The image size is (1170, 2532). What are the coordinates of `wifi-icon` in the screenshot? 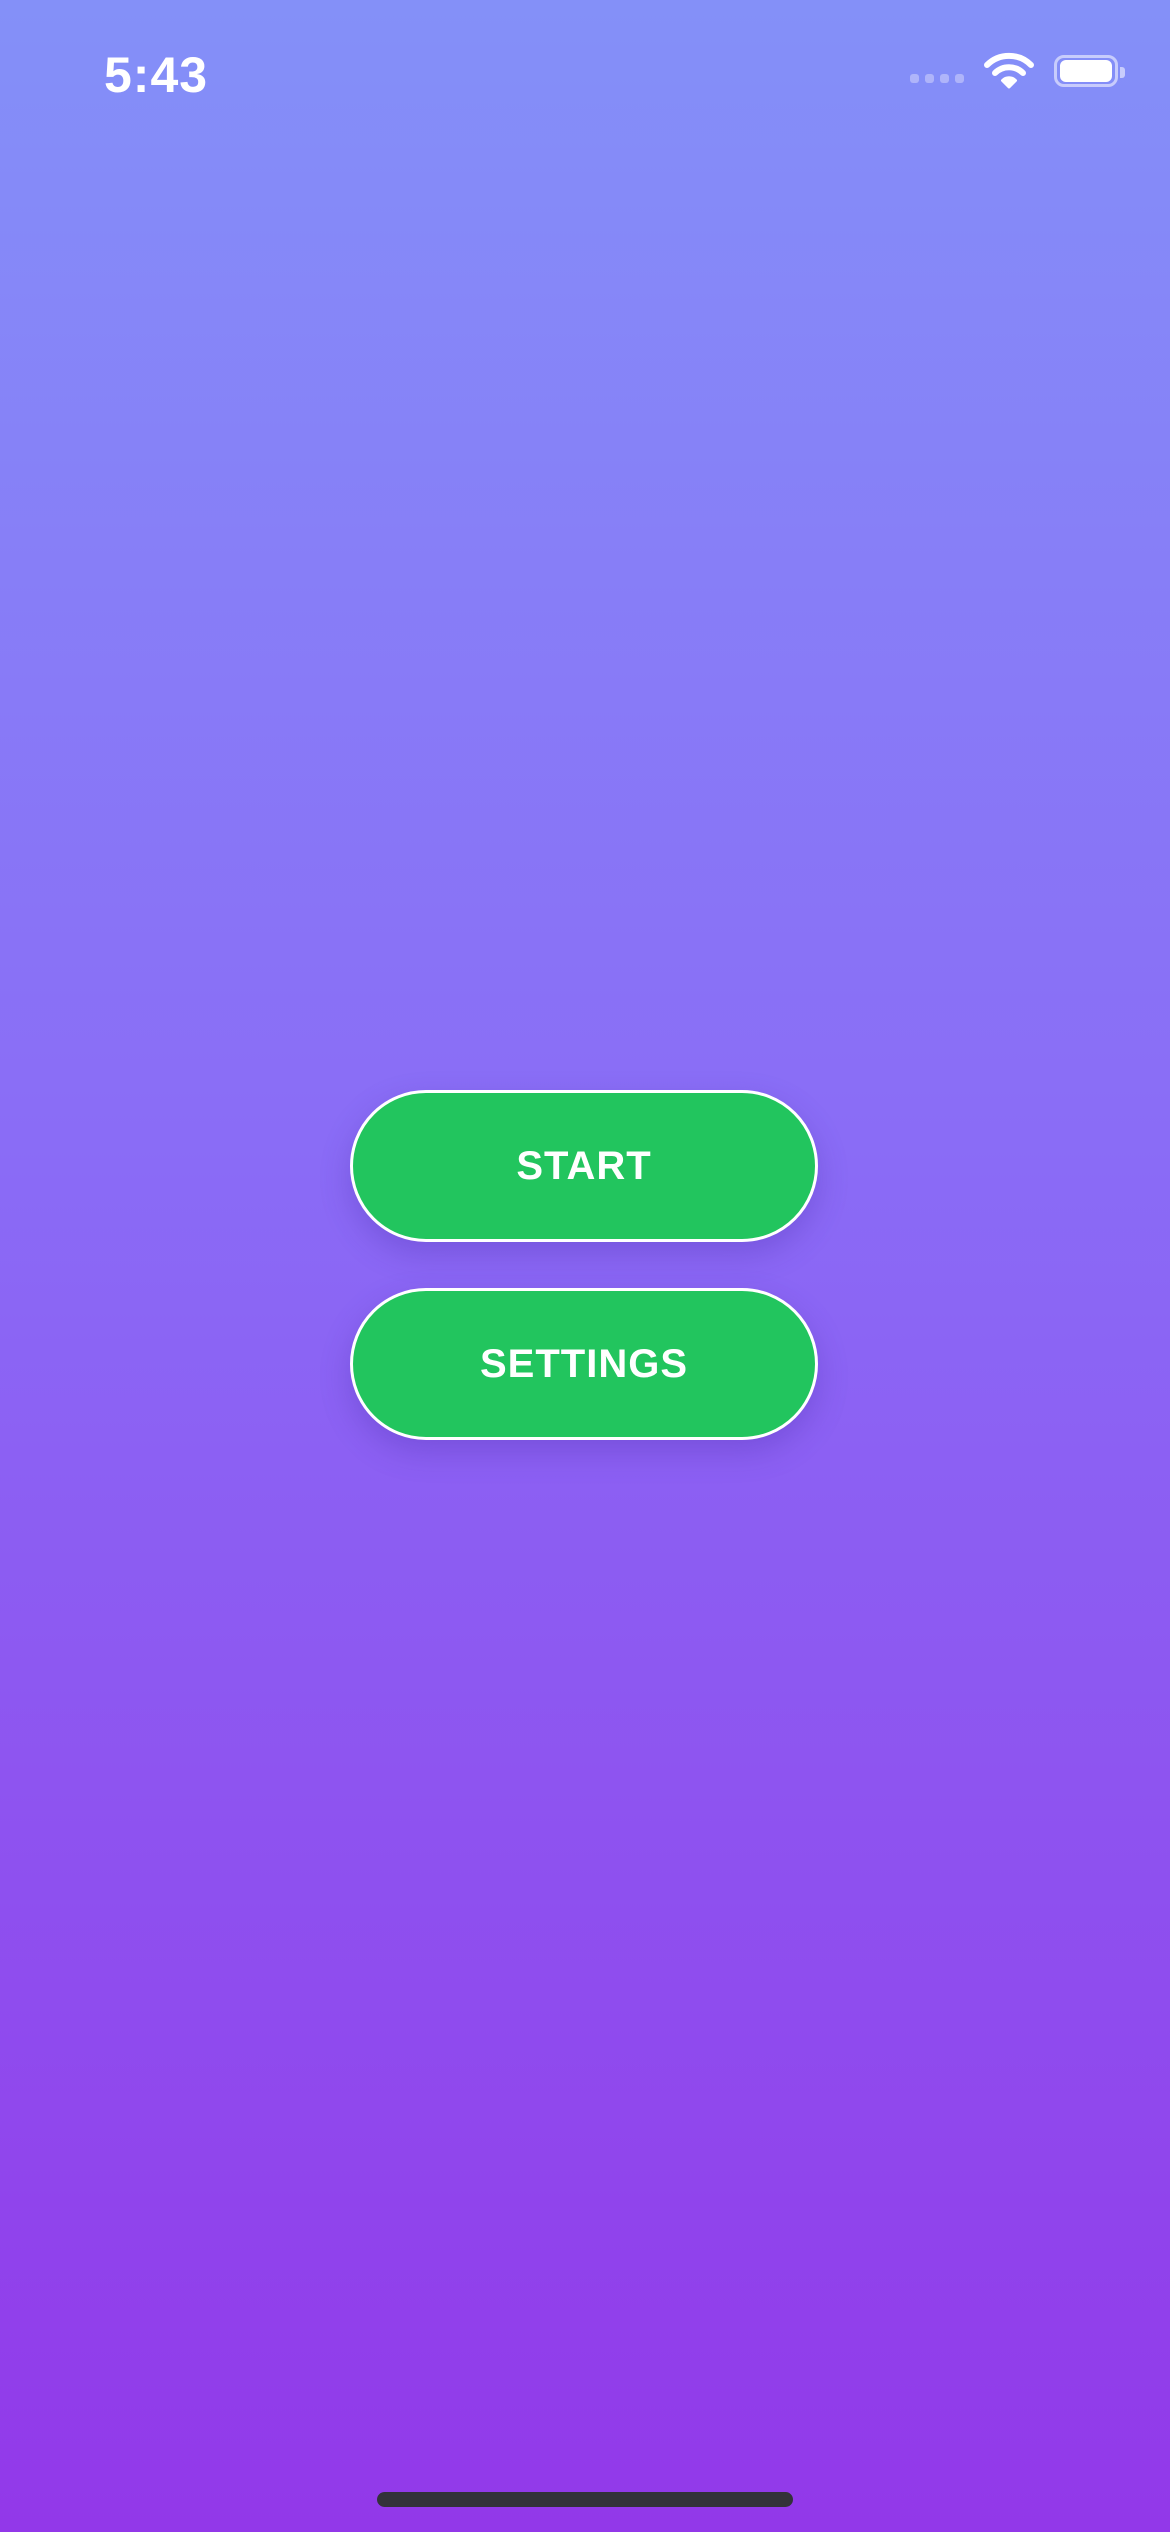 It's located at (1009, 70).